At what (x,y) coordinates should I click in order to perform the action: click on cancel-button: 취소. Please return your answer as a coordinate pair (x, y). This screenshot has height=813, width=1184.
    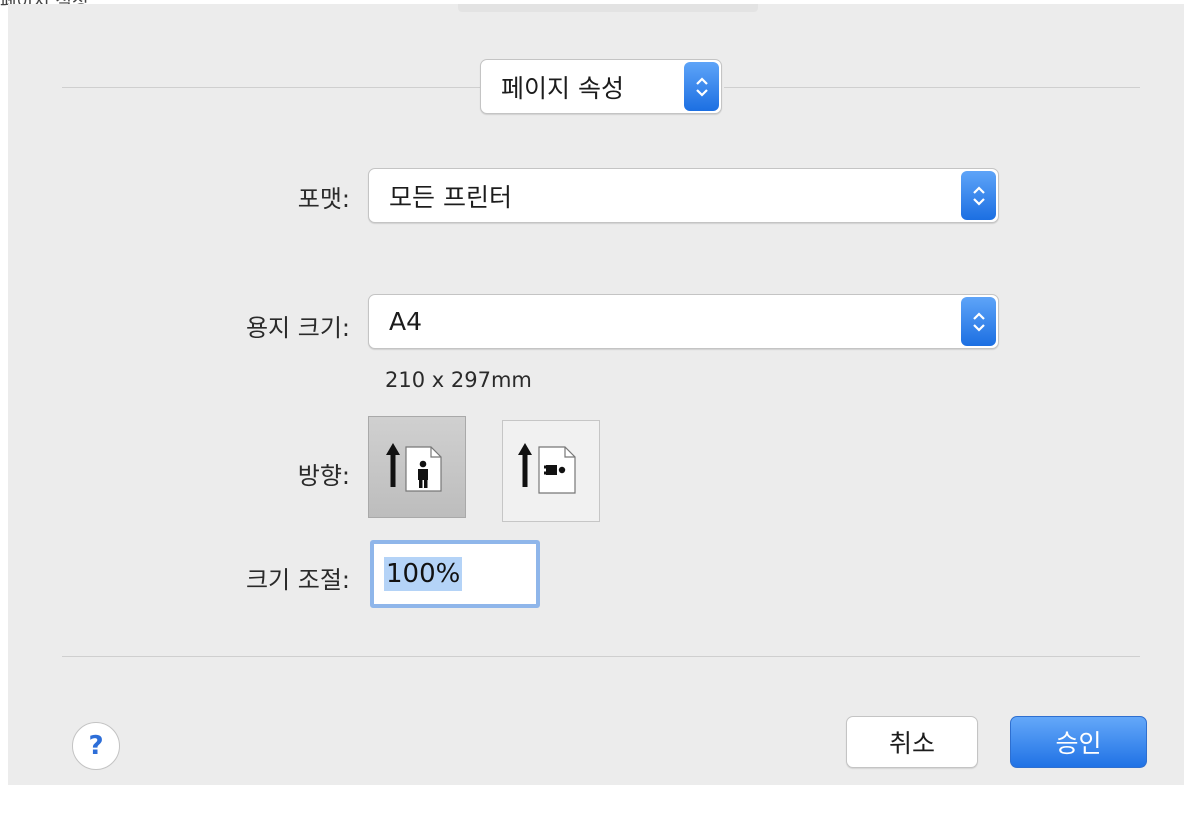
    Looking at the image, I should click on (912, 742).